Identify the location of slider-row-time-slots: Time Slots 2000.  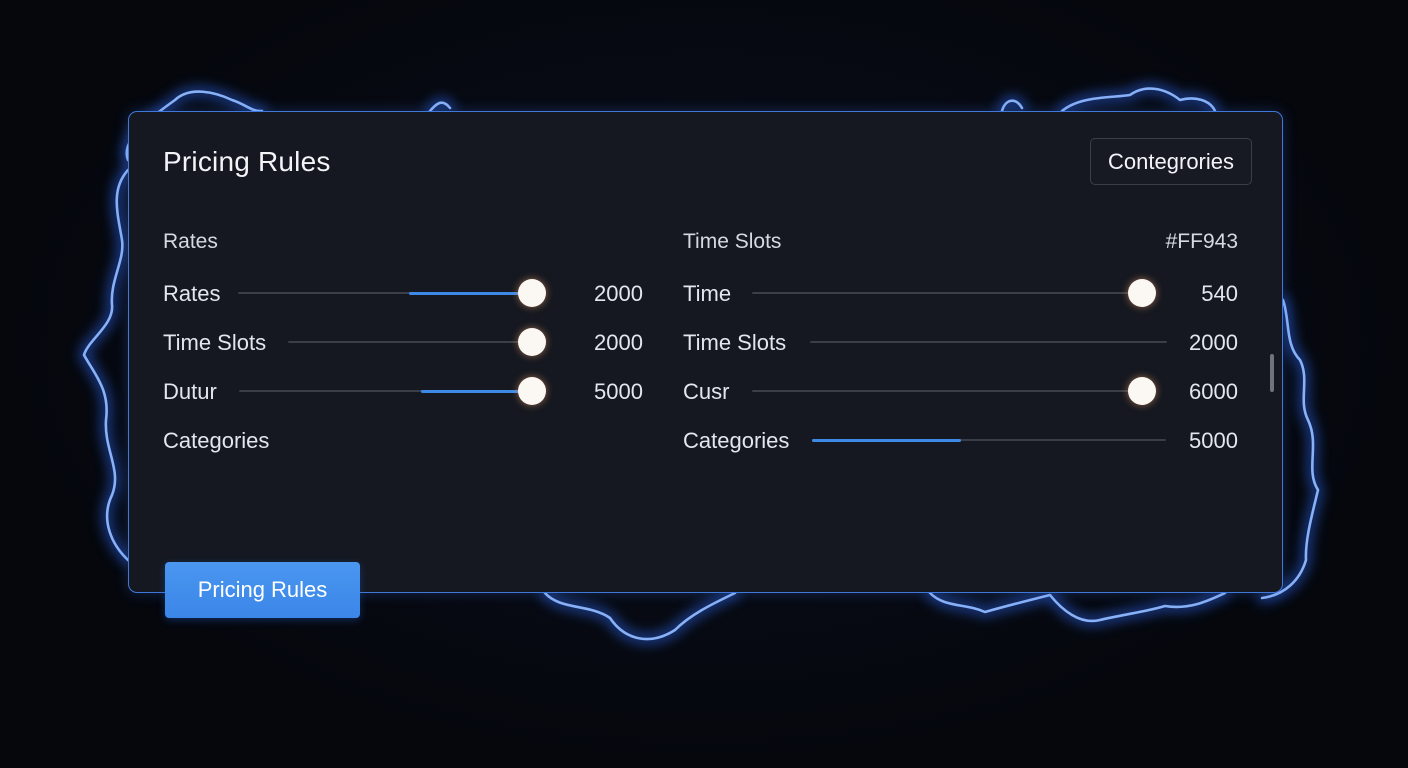
(403, 342).